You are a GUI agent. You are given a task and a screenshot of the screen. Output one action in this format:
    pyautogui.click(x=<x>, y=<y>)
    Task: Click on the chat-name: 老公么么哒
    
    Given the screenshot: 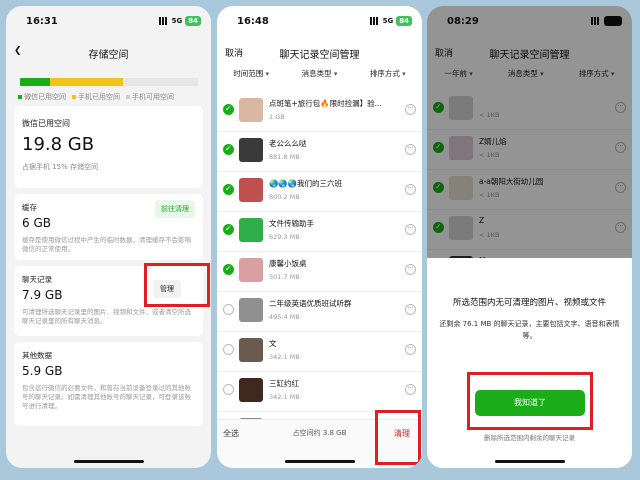 What is the action you would take?
    pyautogui.click(x=288, y=143)
    